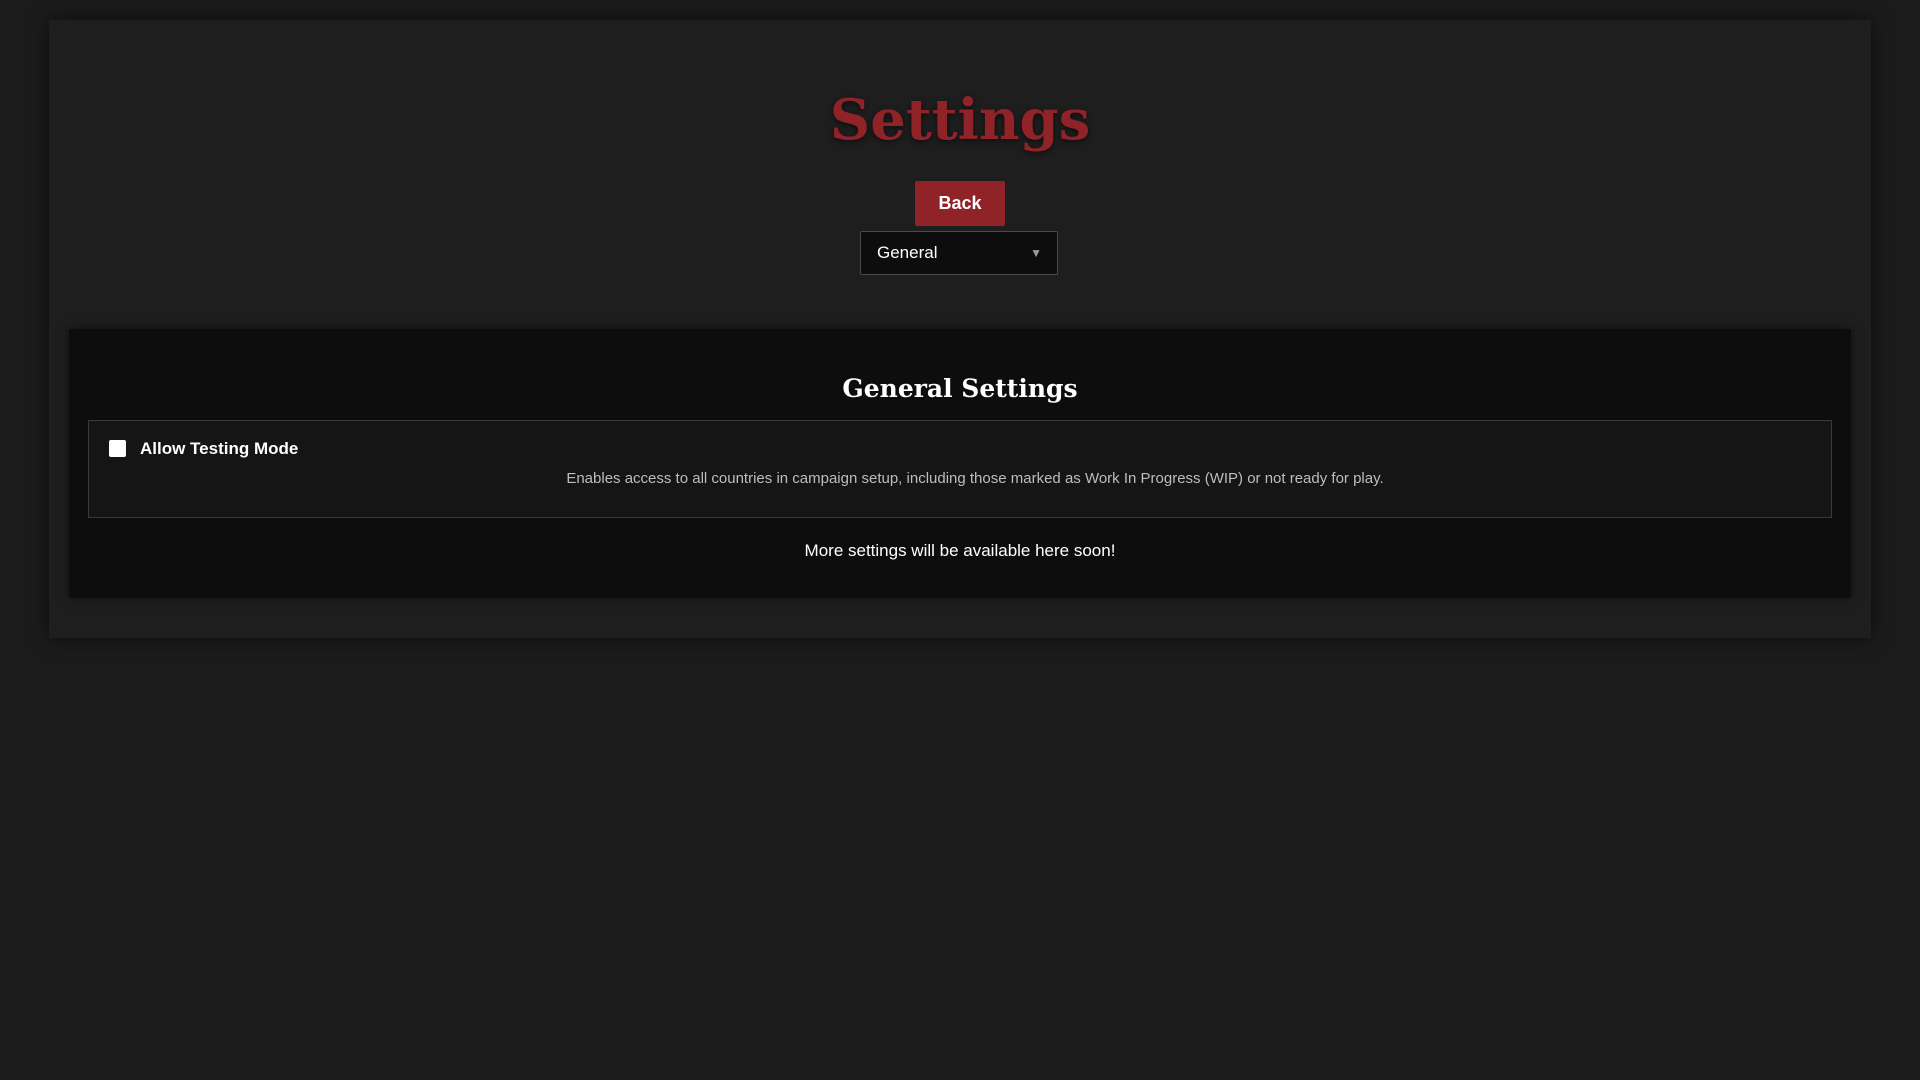 This screenshot has height=1080, width=1920. Describe the element at coordinates (117, 448) in the screenshot. I see `allow-testing-mode-checkbox` at that location.